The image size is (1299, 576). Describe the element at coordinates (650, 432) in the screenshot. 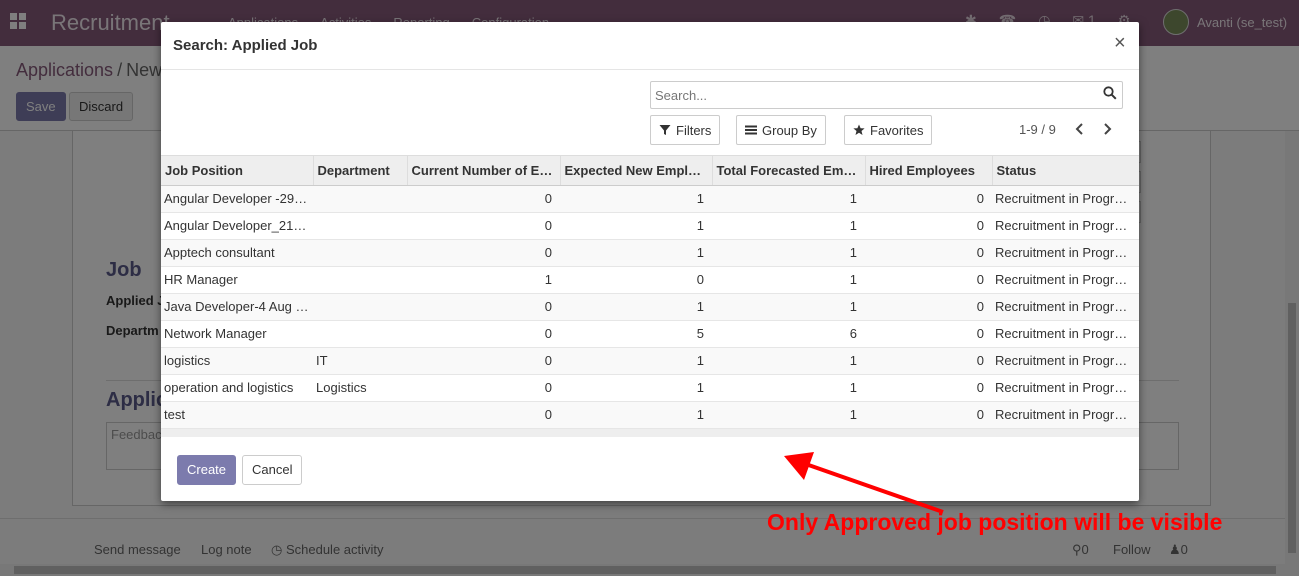

I see `table-footer` at that location.